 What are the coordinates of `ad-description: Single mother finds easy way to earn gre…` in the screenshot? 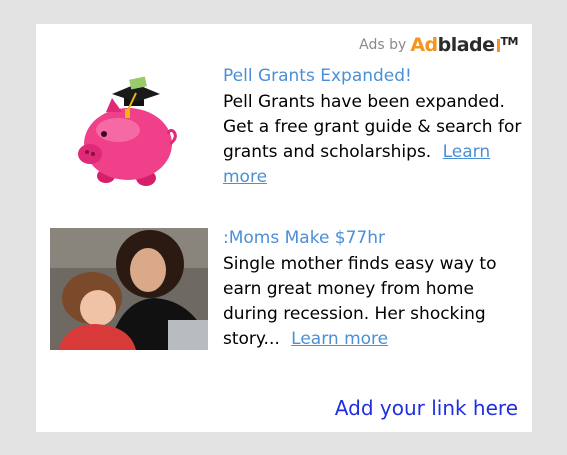 It's located at (373, 302).